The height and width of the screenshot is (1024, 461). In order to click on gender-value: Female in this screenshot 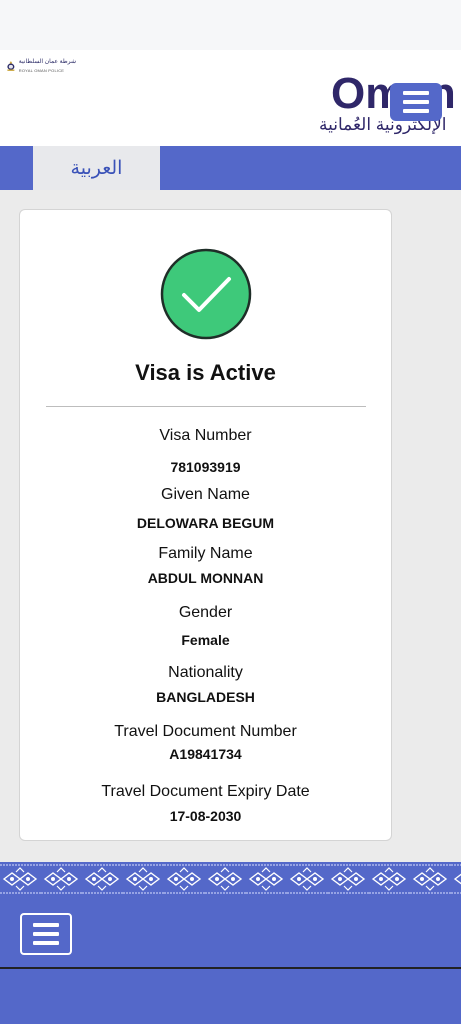, I will do `click(205, 640)`.